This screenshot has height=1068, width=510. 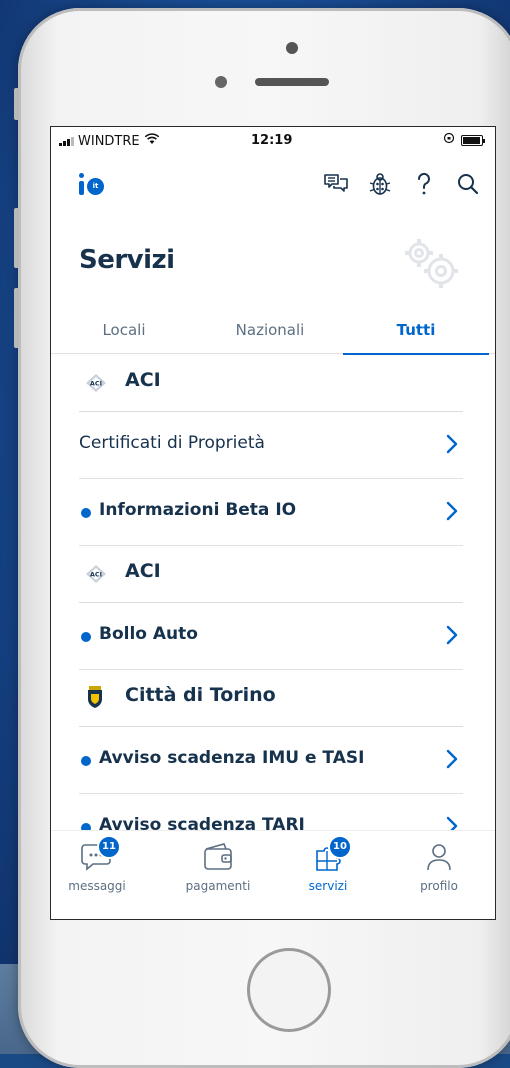 What do you see at coordinates (424, 184) in the screenshot?
I see `help-icon` at bounding box center [424, 184].